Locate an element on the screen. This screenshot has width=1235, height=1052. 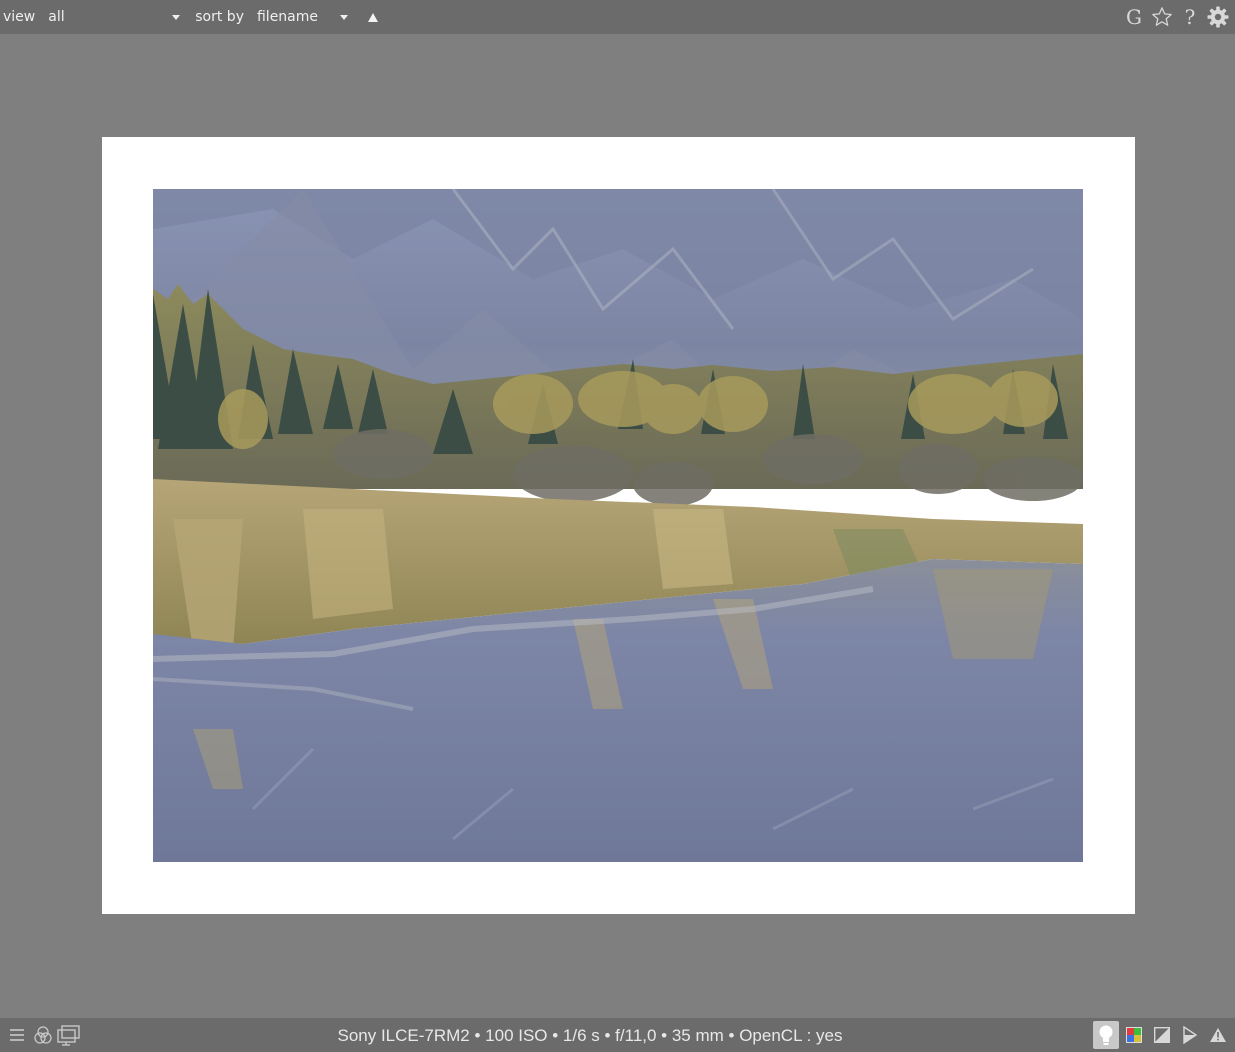
top-toolbar: view all sort by filename G ? is located at coordinates (617, 17).